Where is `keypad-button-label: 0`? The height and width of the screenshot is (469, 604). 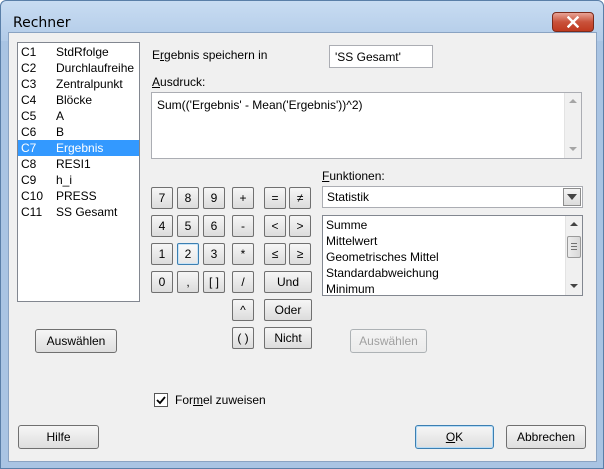 keypad-button-label: 0 is located at coordinates (162, 282).